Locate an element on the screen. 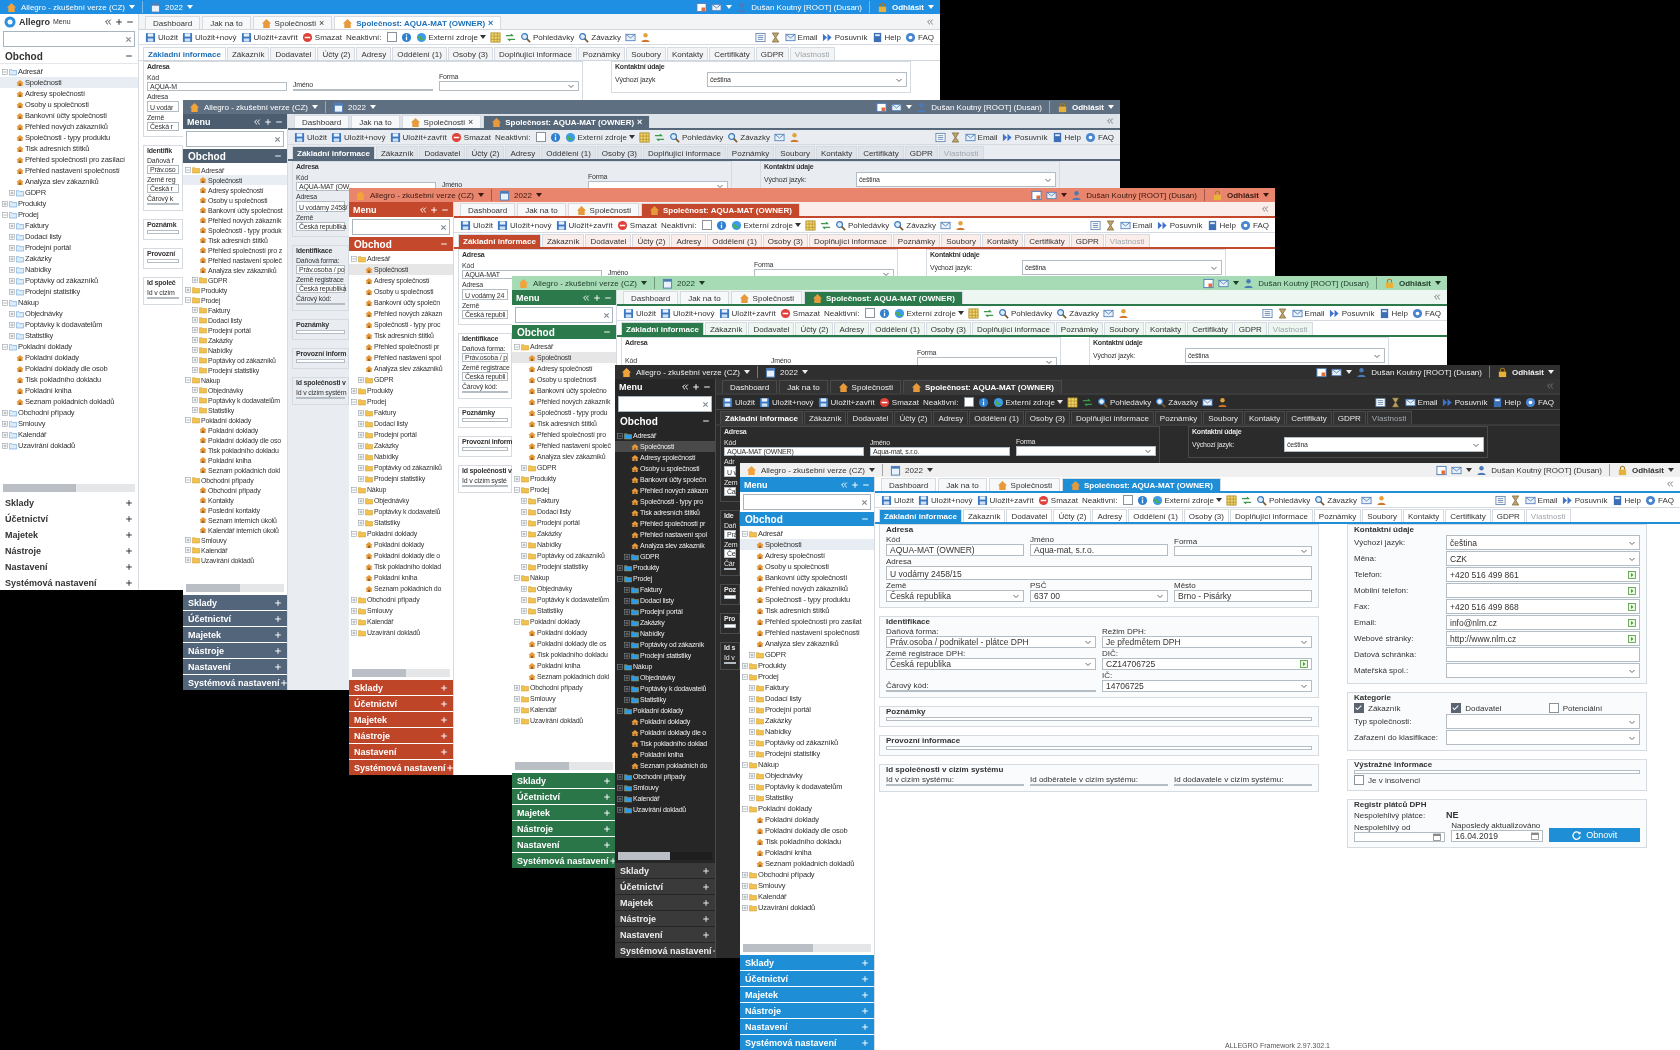 The width and height of the screenshot is (1680, 1050). tab: Společnosti is located at coordinates (1024, 484).